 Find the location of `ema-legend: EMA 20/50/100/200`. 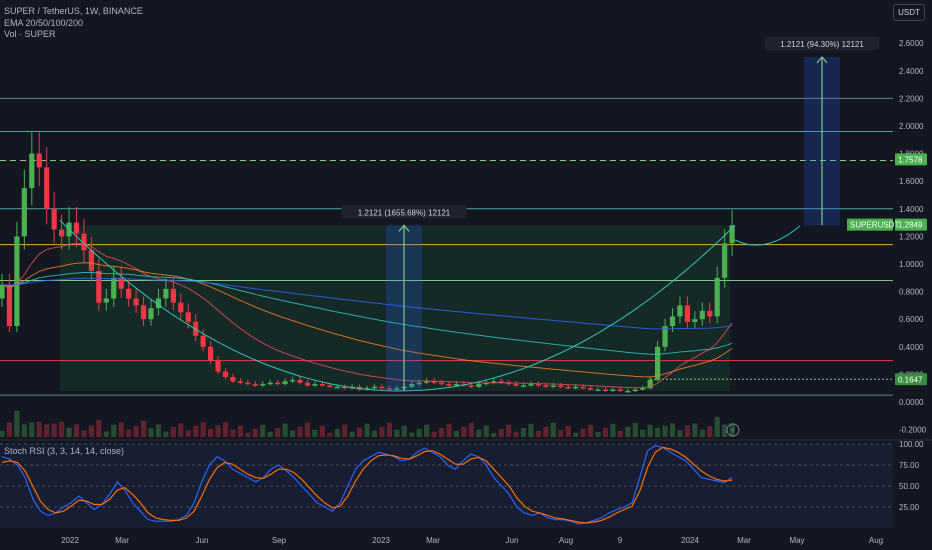

ema-legend: EMA 20/50/100/200 is located at coordinates (43, 23).